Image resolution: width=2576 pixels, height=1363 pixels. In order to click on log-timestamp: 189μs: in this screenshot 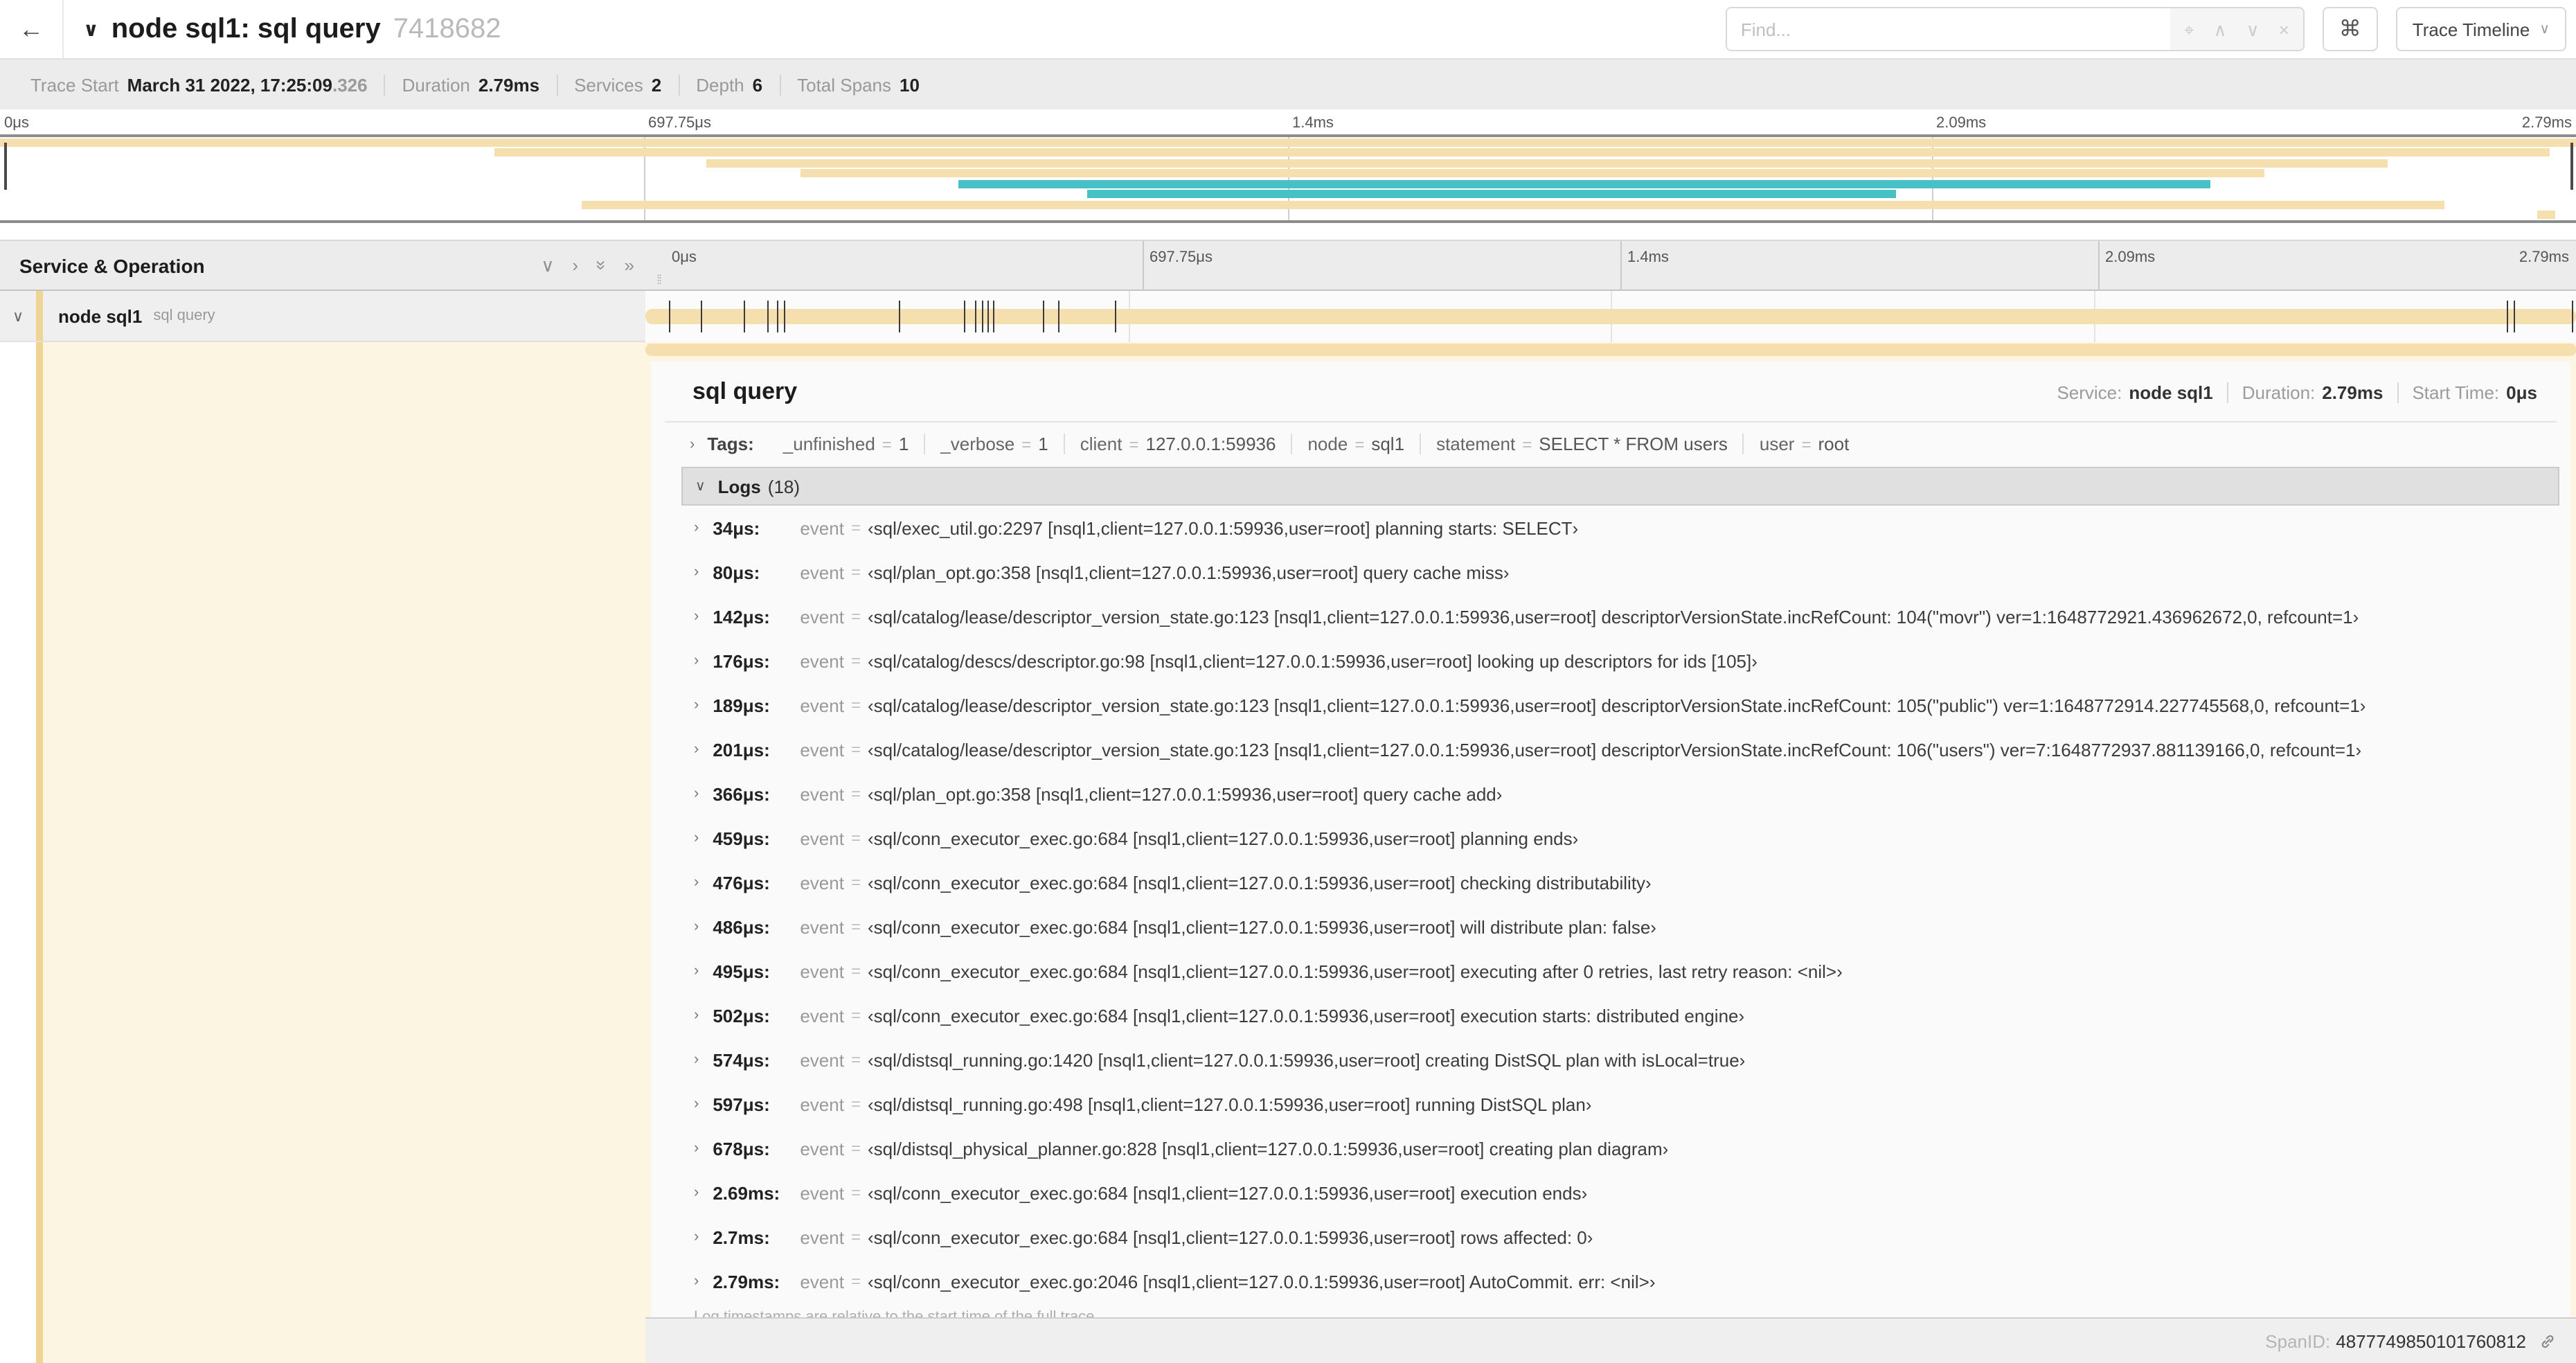, I will do `click(741, 705)`.